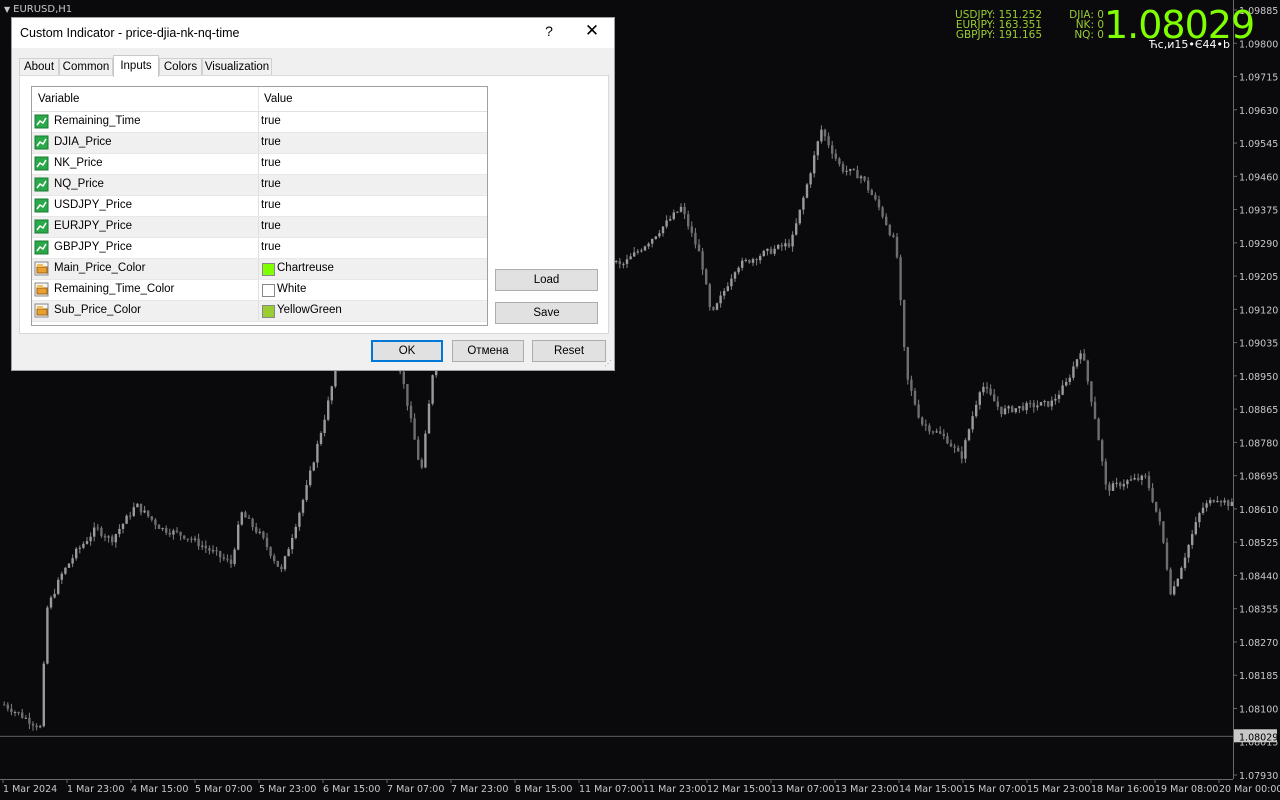 The height and width of the screenshot is (800, 1280). I want to click on table-row: Main_Price_Color Chartreuse, so click(259, 269).